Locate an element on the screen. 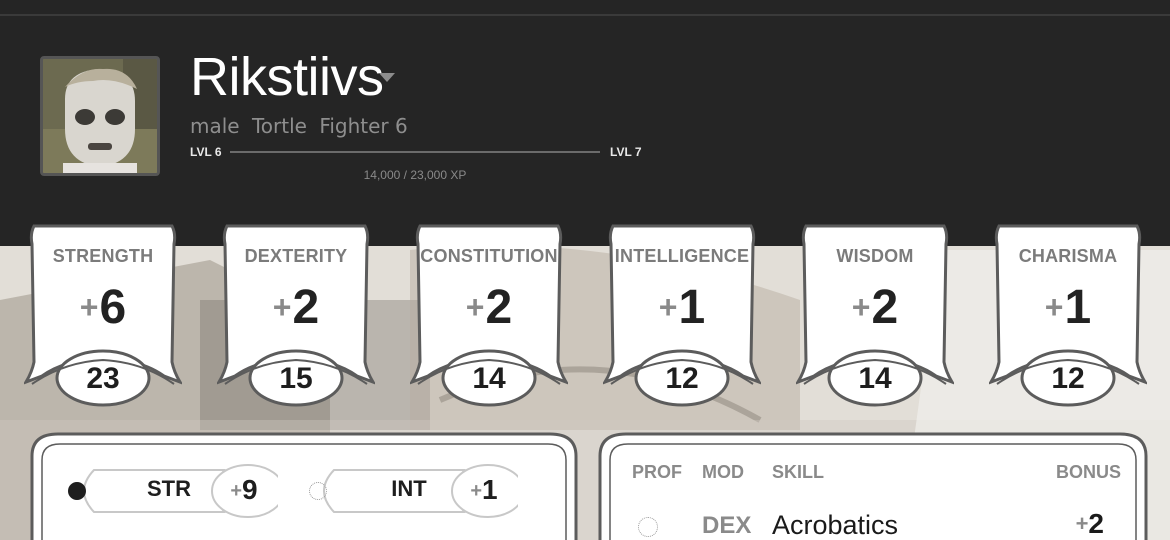 Image resolution: width=1170 pixels, height=540 pixels. ability-modifier: +6 is located at coordinates (103, 307).